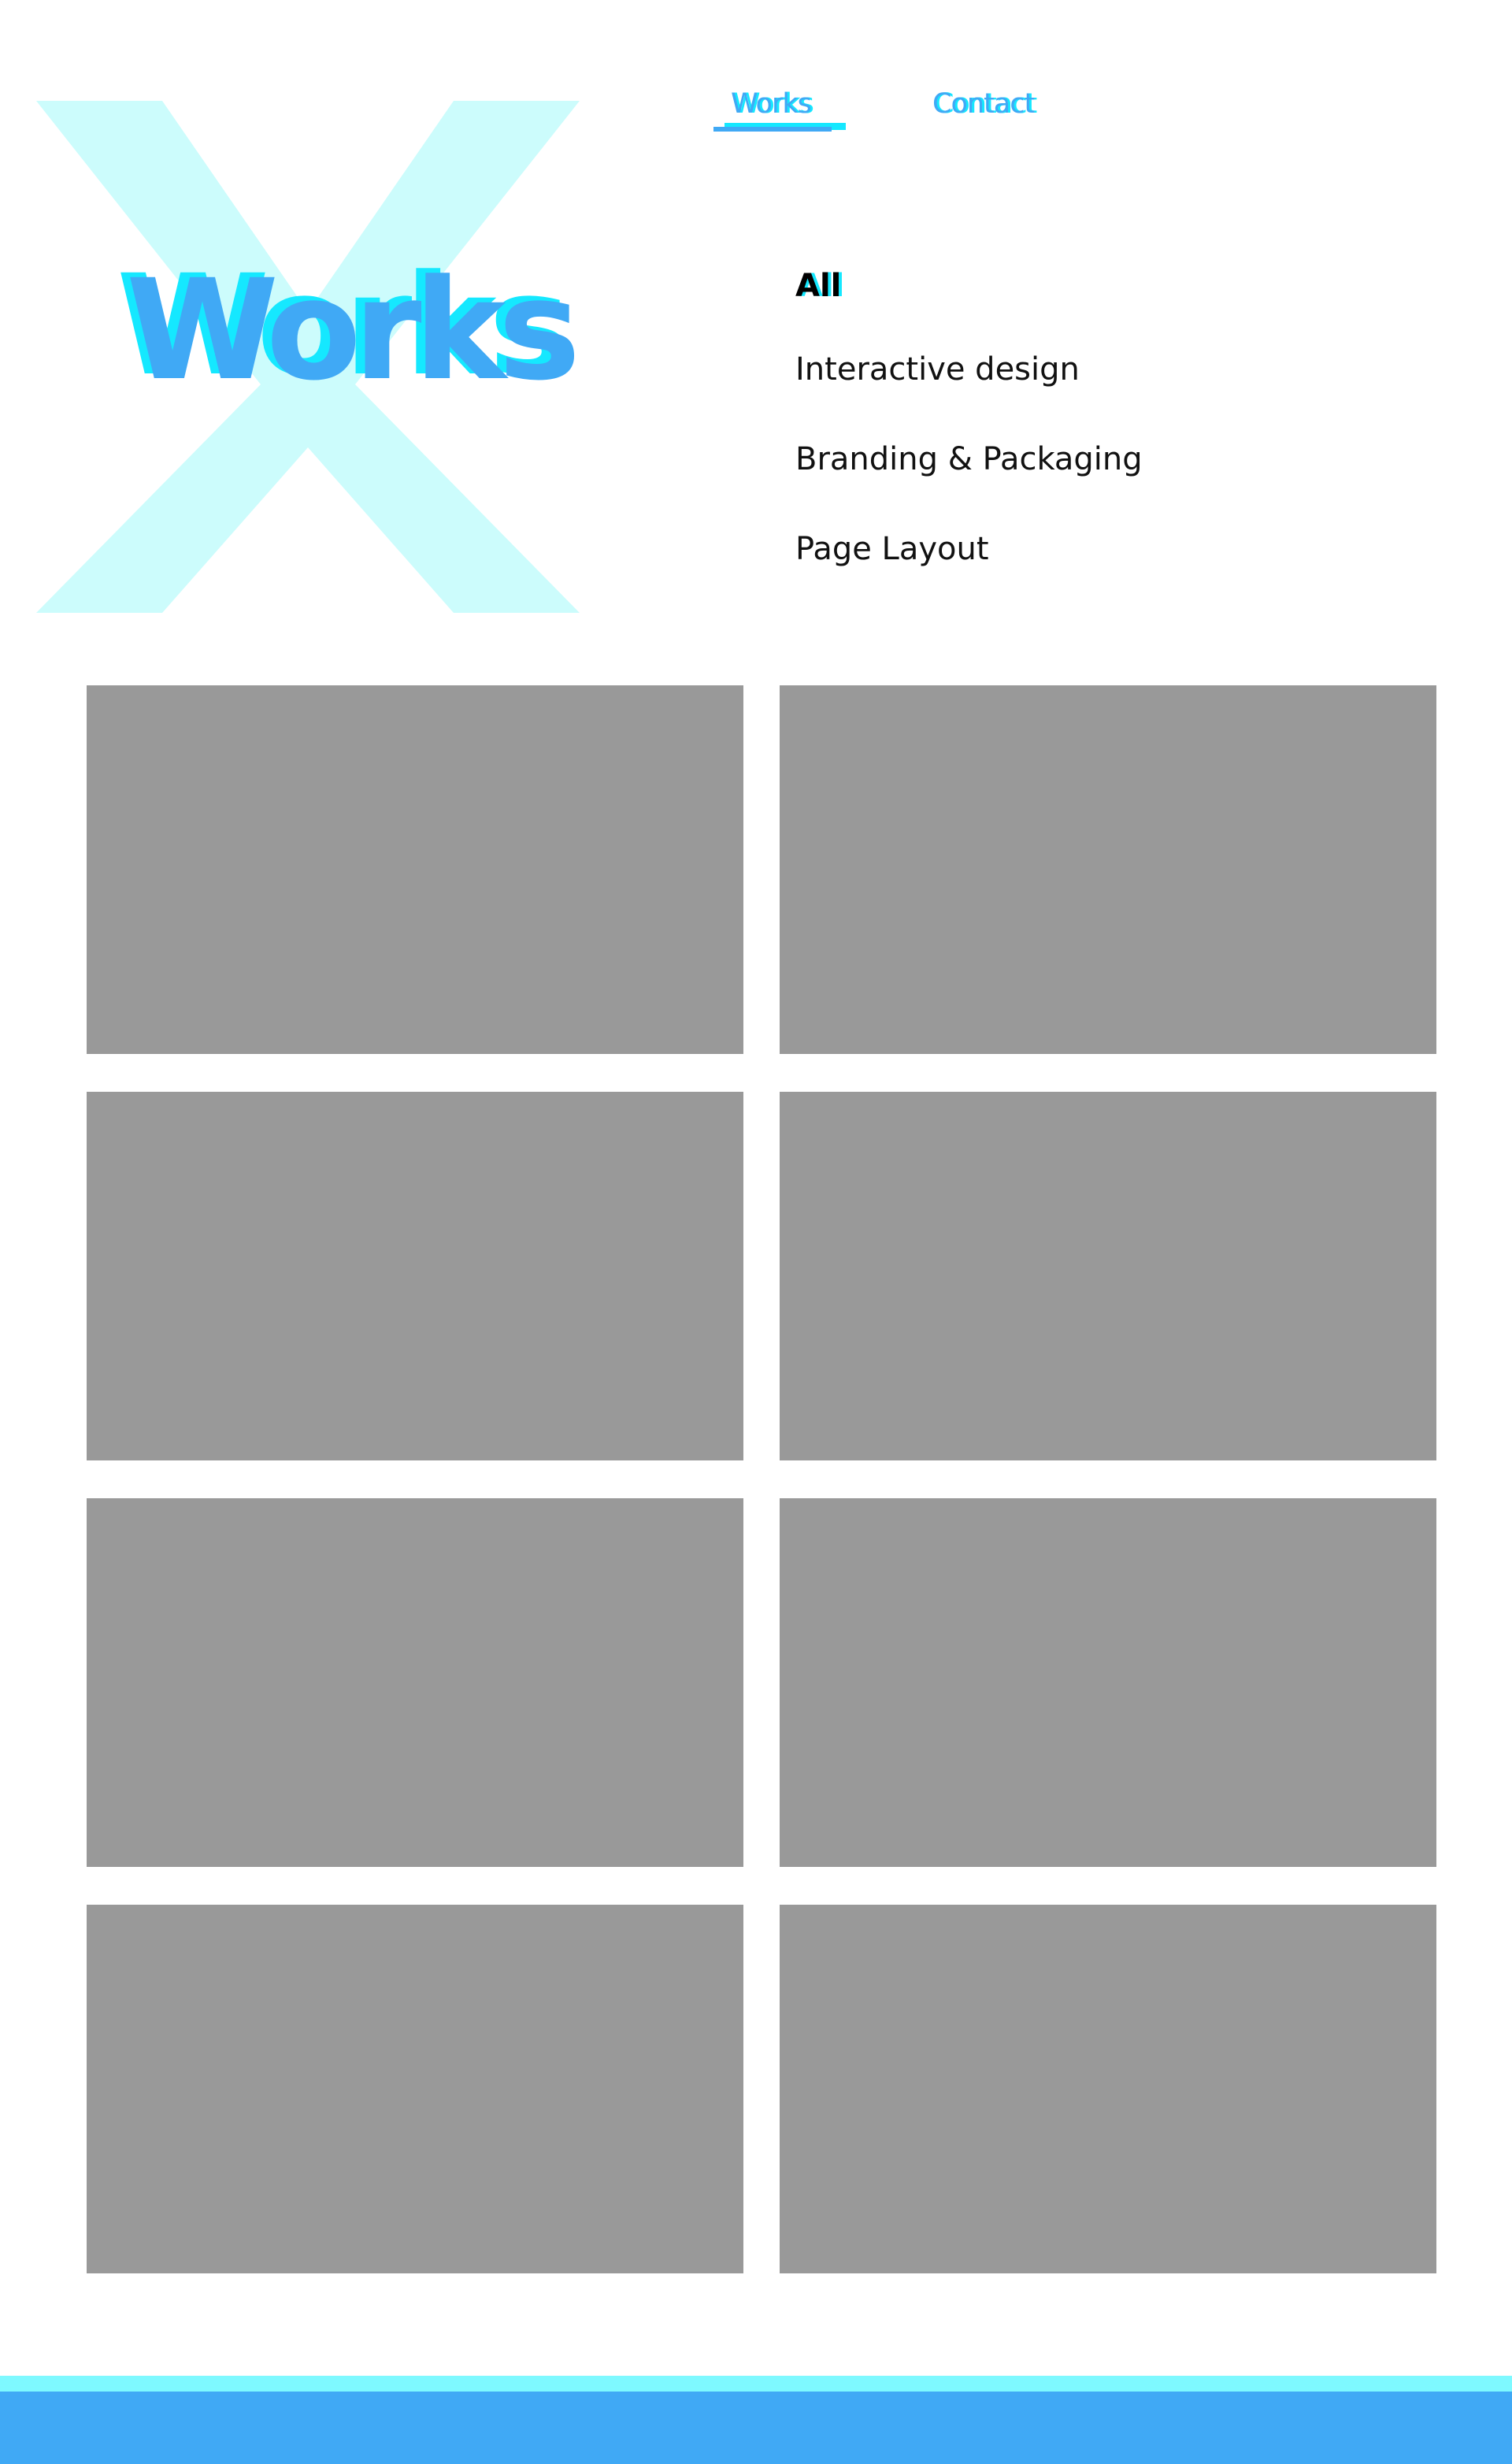 This screenshot has height=2464, width=1512. Describe the element at coordinates (353, 330) in the screenshot. I see `page-title: Works` at that location.